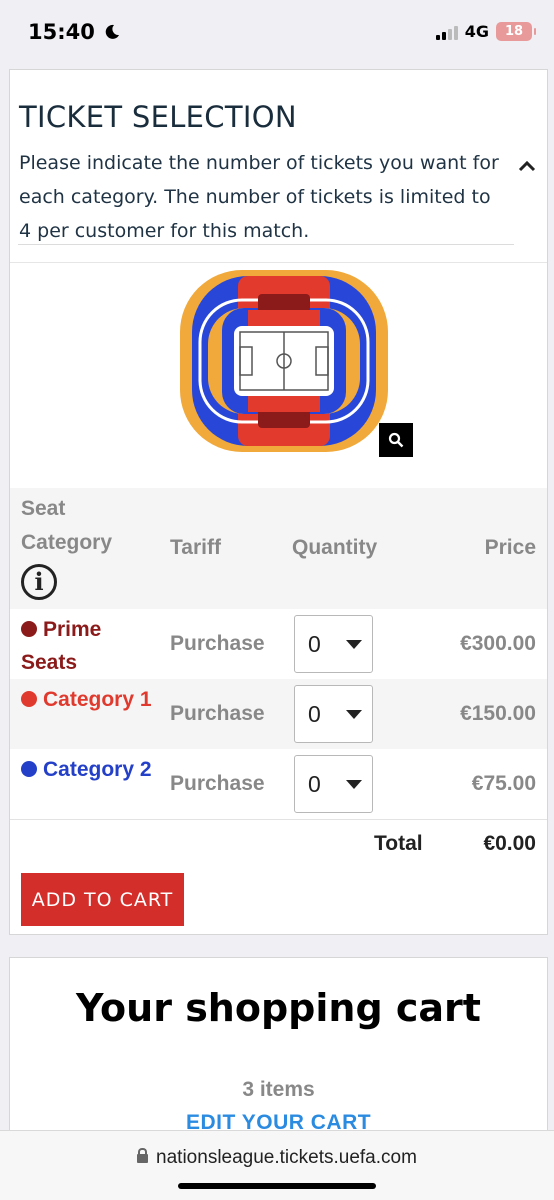 Image resolution: width=554 pixels, height=1200 pixels. Describe the element at coordinates (278, 644) in the screenshot. I see `table-row: Prime Seats Purchase 0 €300.00` at that location.